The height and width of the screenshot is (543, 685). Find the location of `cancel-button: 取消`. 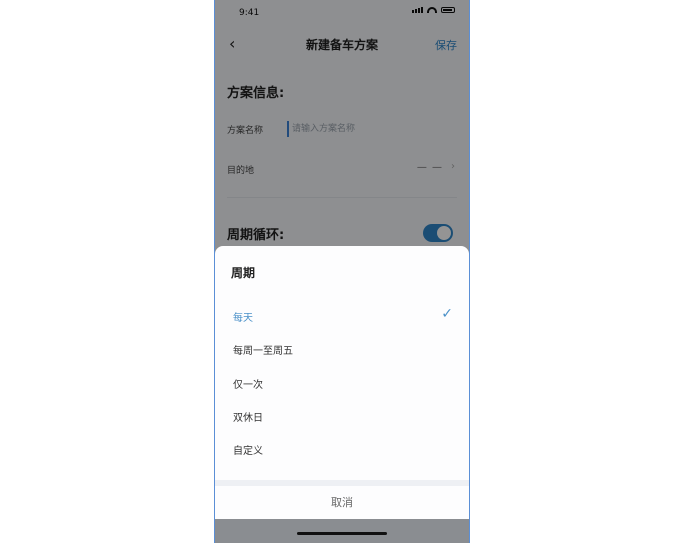

cancel-button: 取消 is located at coordinates (342, 504).